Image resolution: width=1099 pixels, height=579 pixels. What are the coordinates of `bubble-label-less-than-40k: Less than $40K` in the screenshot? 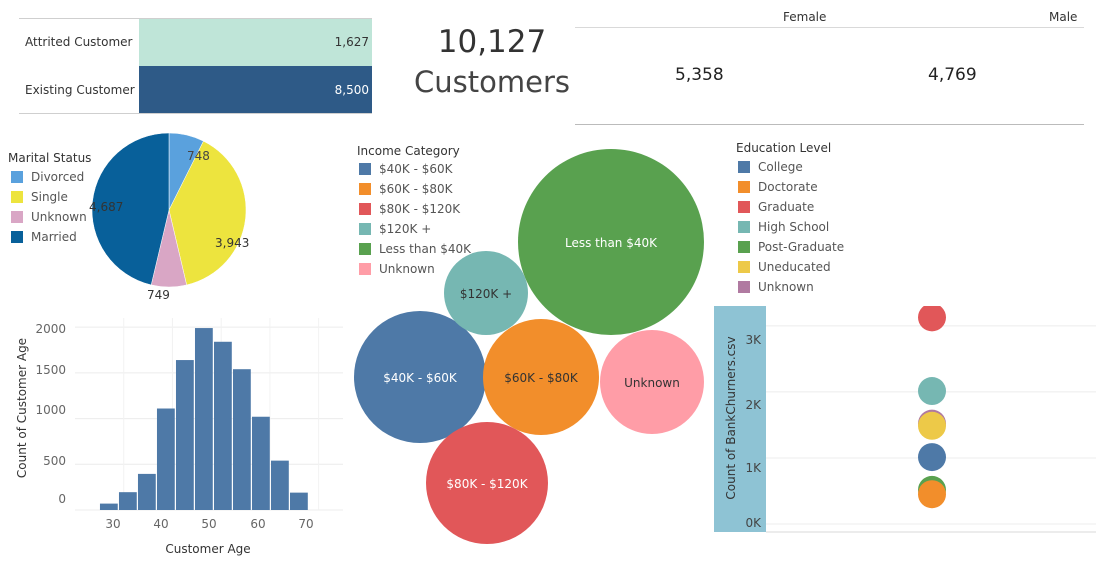 It's located at (611, 243).